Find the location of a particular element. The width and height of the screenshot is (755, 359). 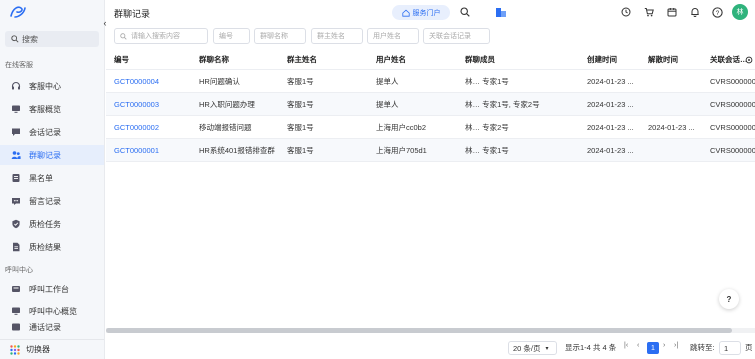

goto-suffix: 页 is located at coordinates (749, 347).